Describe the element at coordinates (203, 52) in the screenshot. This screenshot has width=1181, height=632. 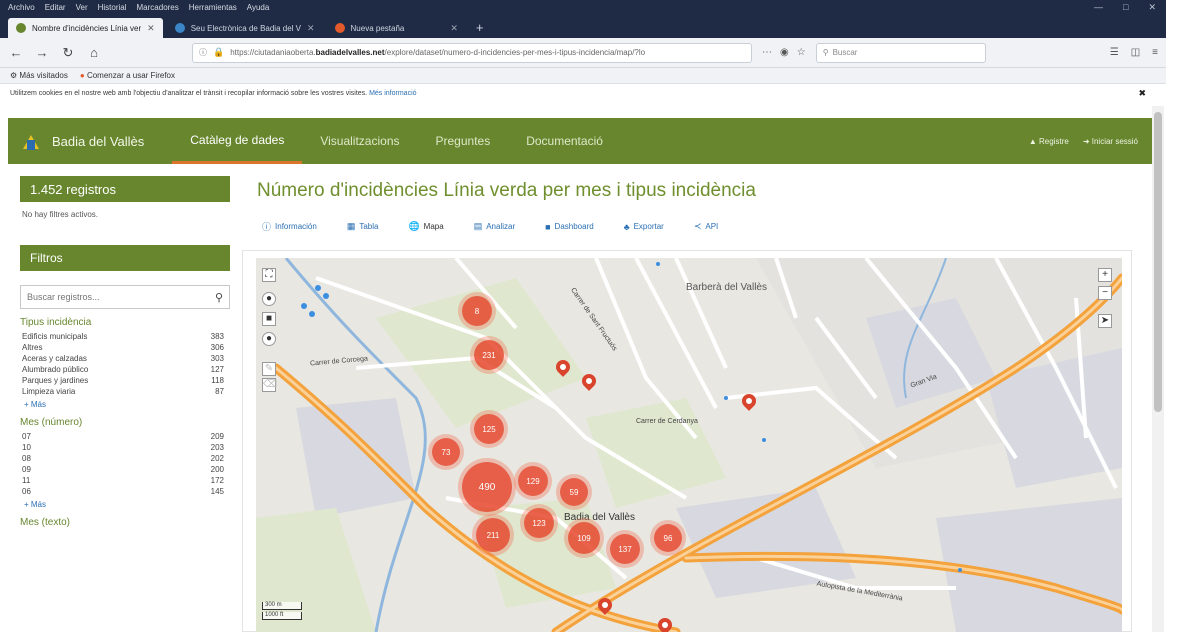
I see `info-icon: ⓘ` at that location.